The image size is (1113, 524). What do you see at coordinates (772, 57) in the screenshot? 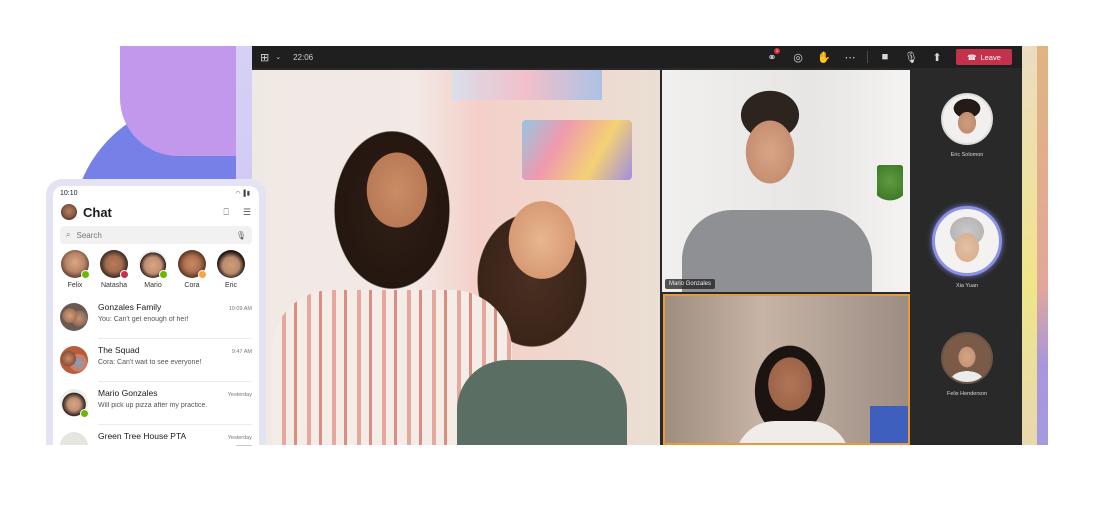
I see `participants-button: ⚭ 1` at bounding box center [772, 57].